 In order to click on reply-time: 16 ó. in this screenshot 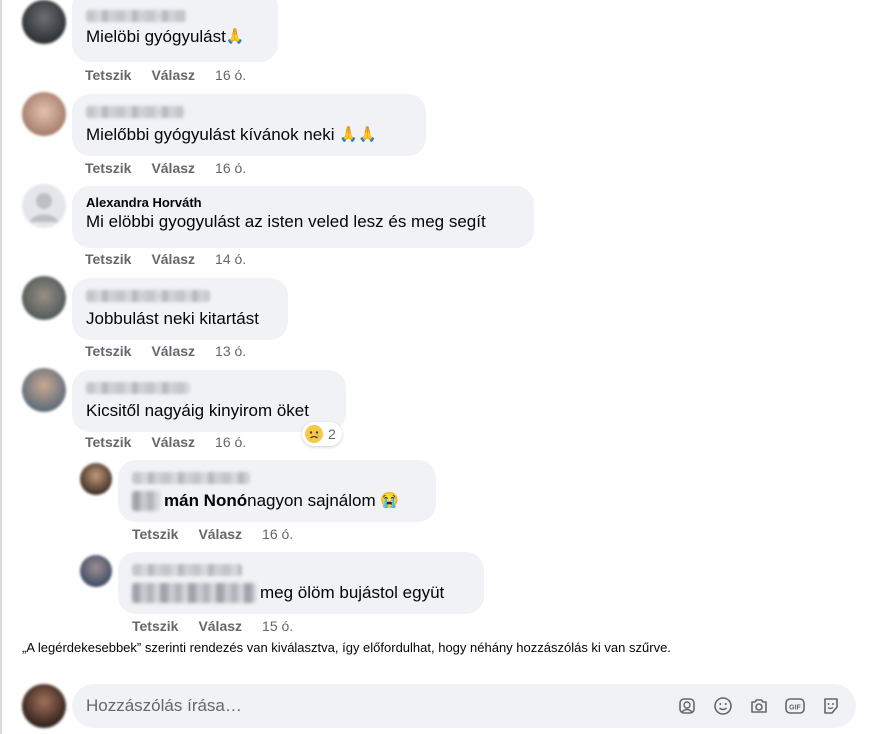, I will do `click(277, 534)`.